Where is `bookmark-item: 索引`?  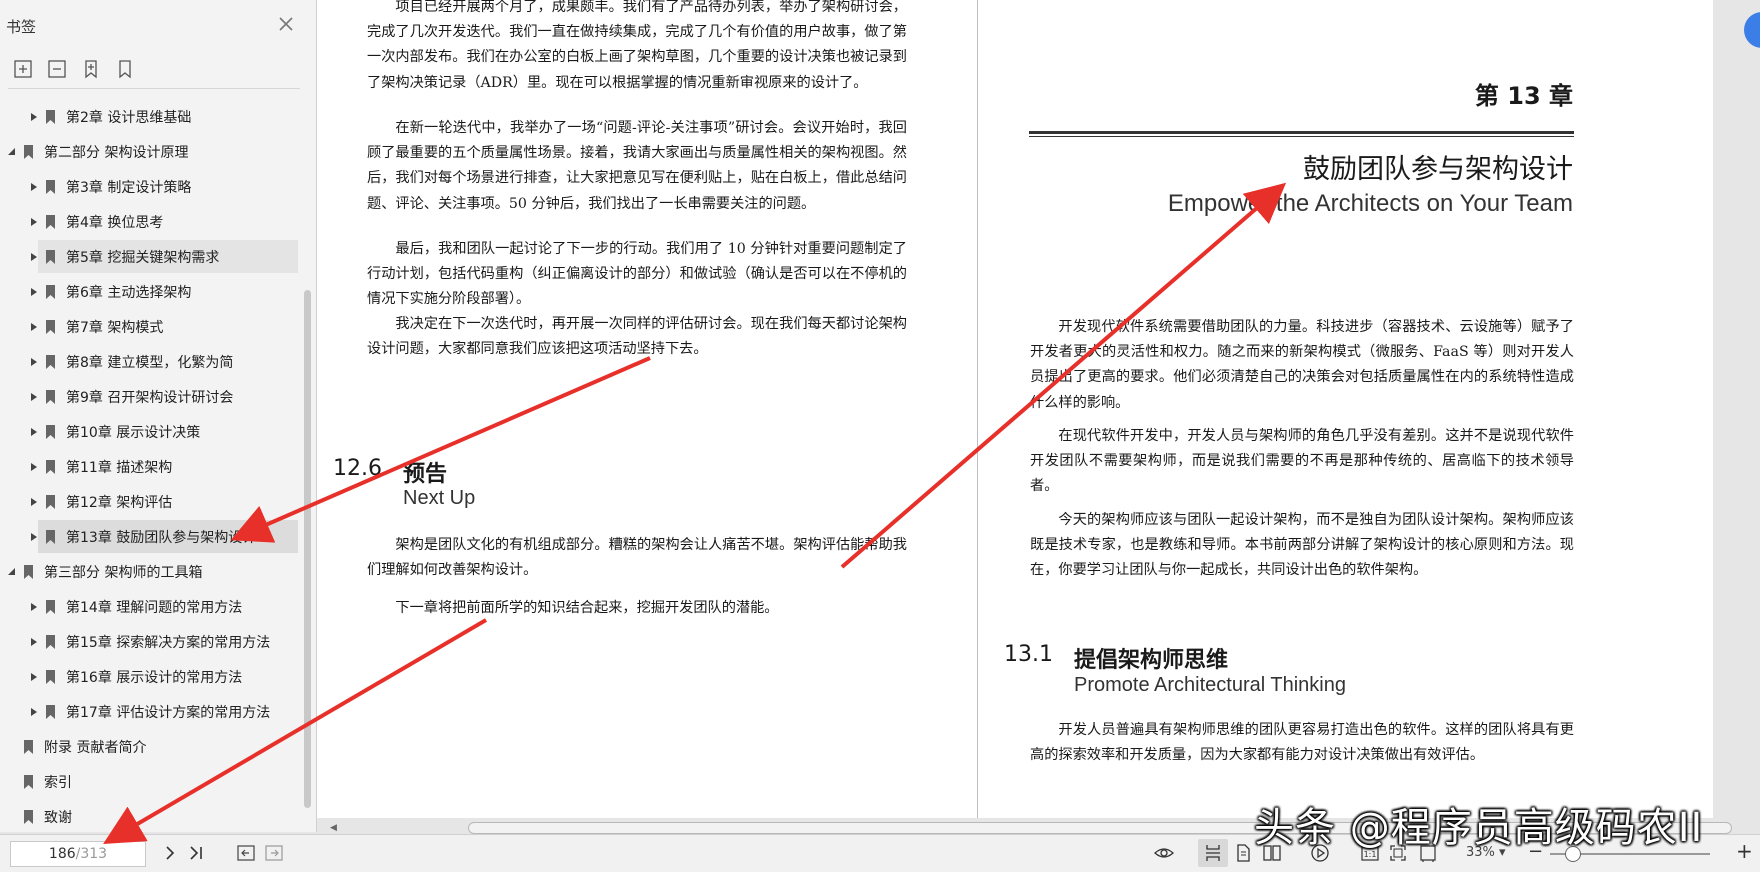 bookmark-item: 索引 is located at coordinates (150, 781).